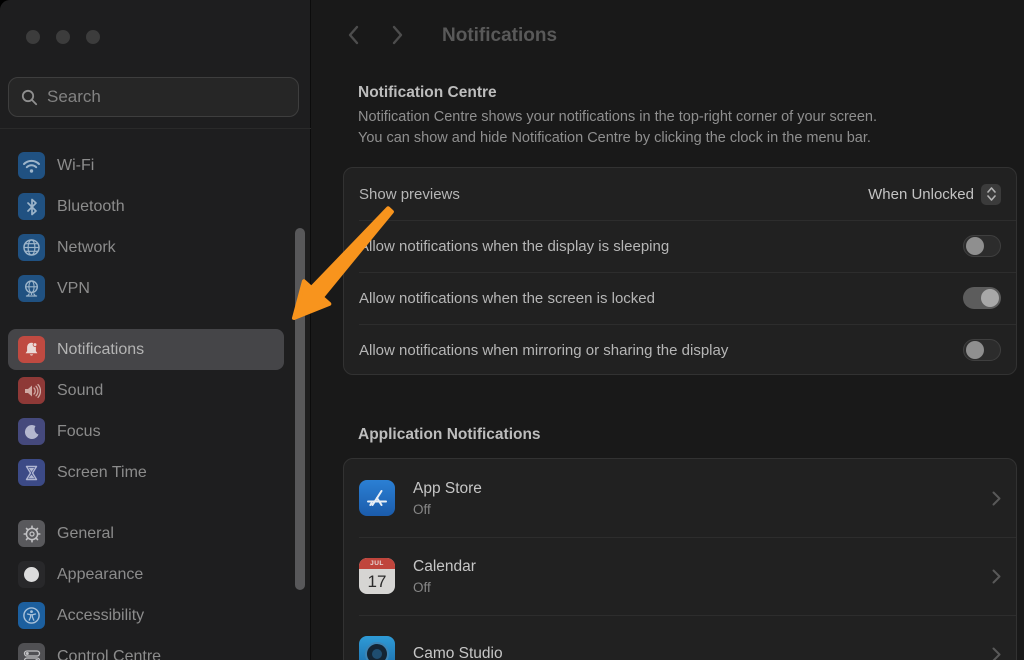 The image size is (1024, 660). What do you see at coordinates (146, 165) in the screenshot?
I see `sidebar-item-wifi: Wi-Fi` at bounding box center [146, 165].